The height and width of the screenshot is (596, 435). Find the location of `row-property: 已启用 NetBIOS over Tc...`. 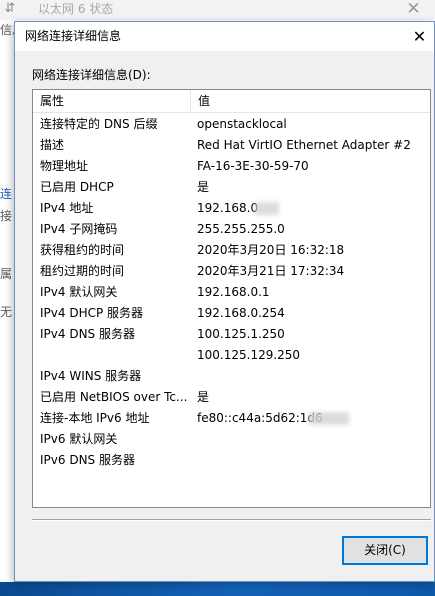

row-property: 已启用 NetBIOS over Tc... is located at coordinates (114, 397).